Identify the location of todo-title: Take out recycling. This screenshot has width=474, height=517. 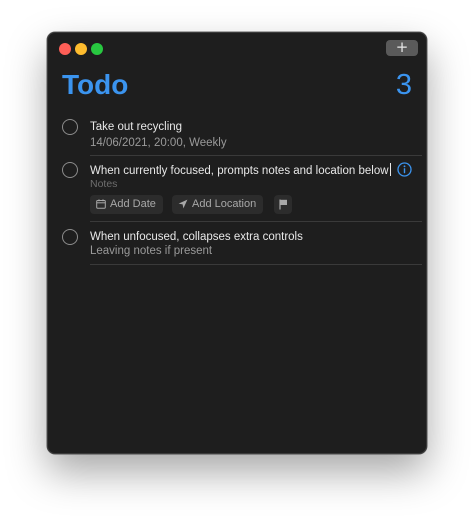
(136, 127).